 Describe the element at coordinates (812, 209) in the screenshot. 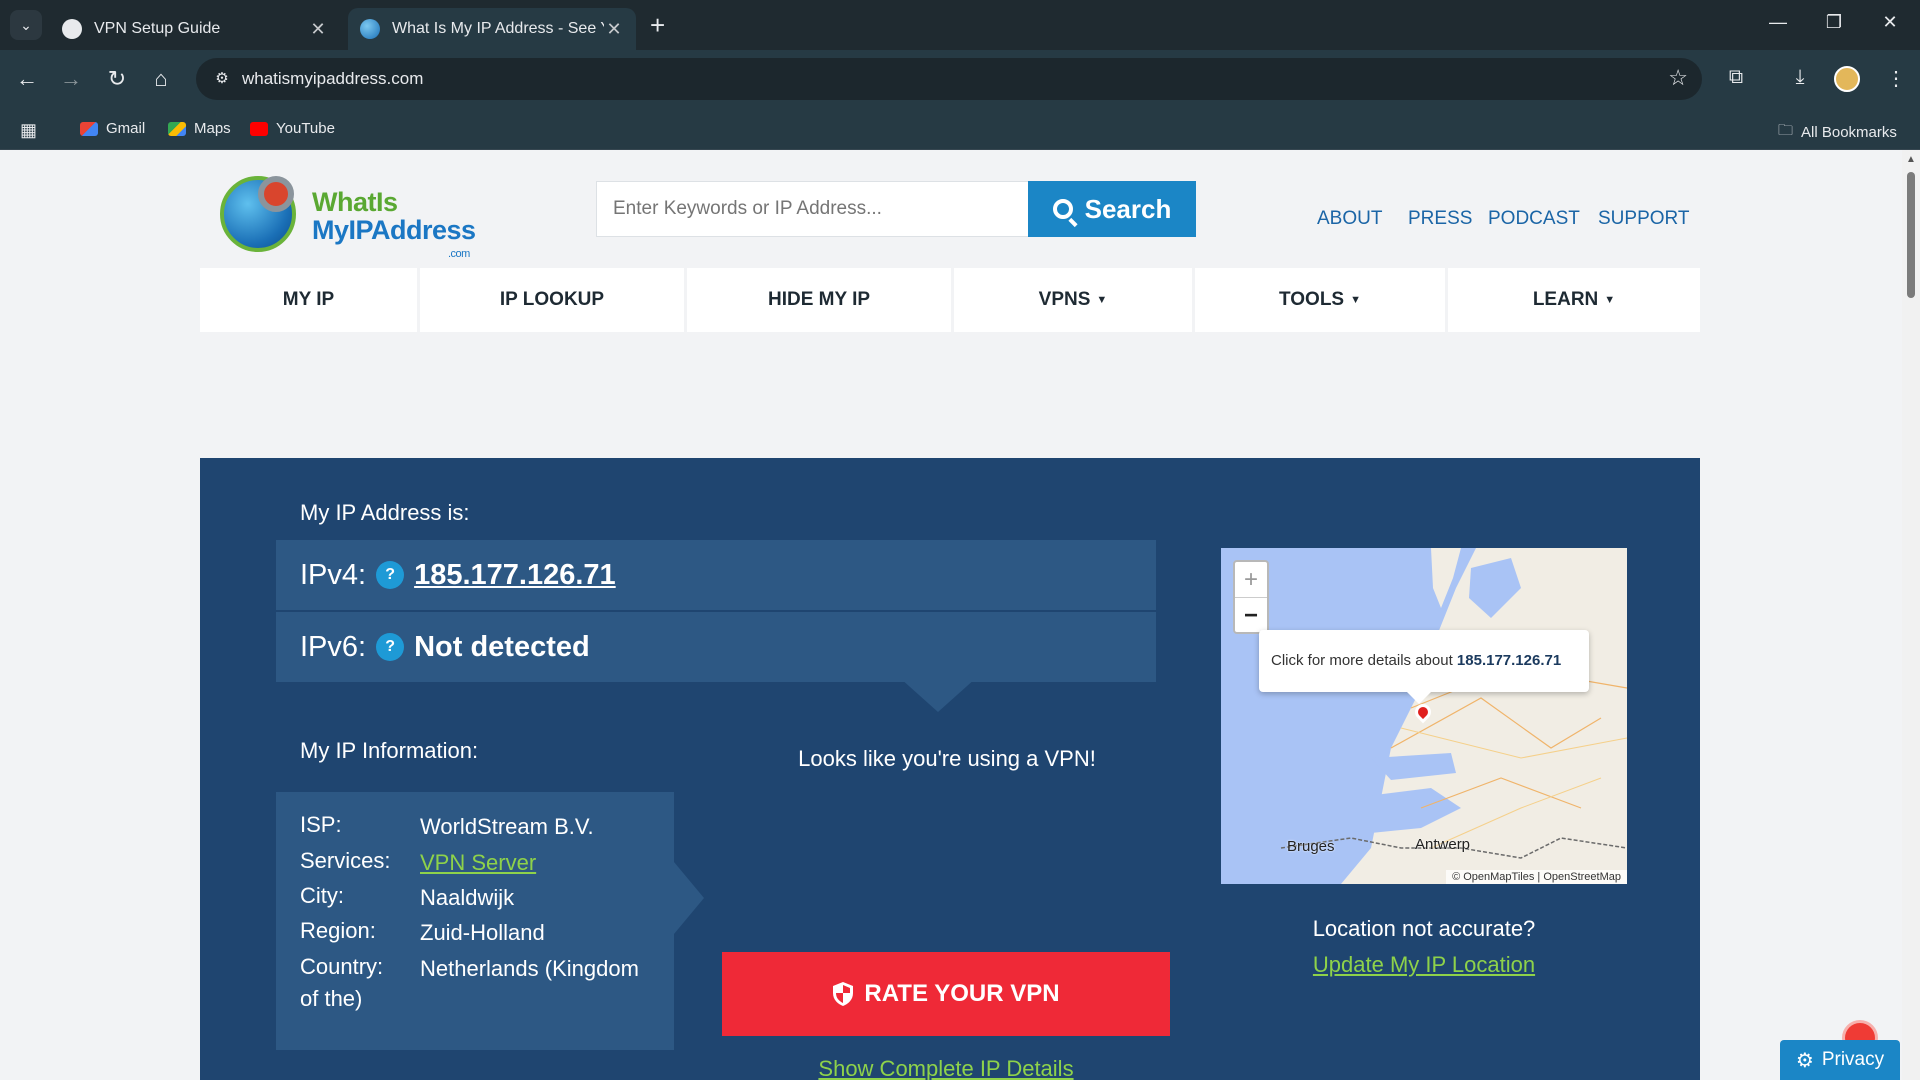

I see `search-input` at that location.